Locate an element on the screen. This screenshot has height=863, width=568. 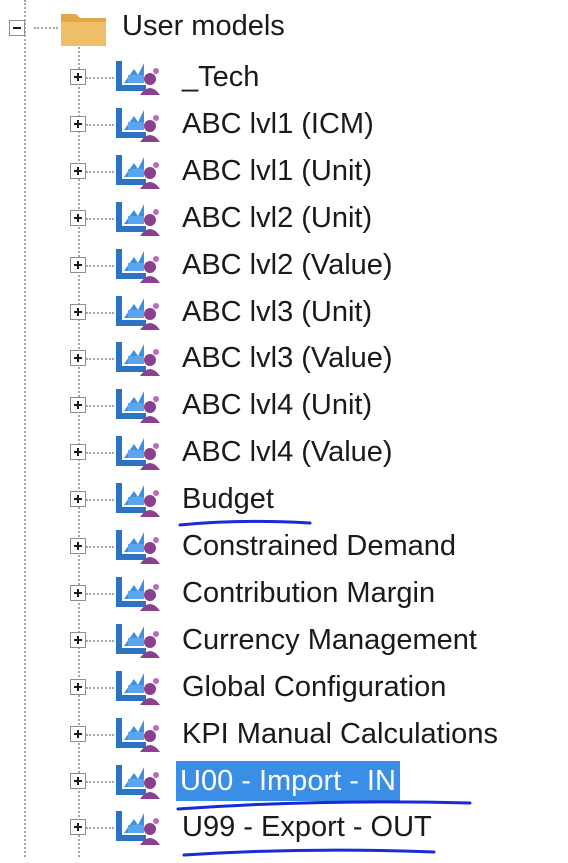
tree-item-label: U00 - Import - IN is located at coordinates (288, 781).